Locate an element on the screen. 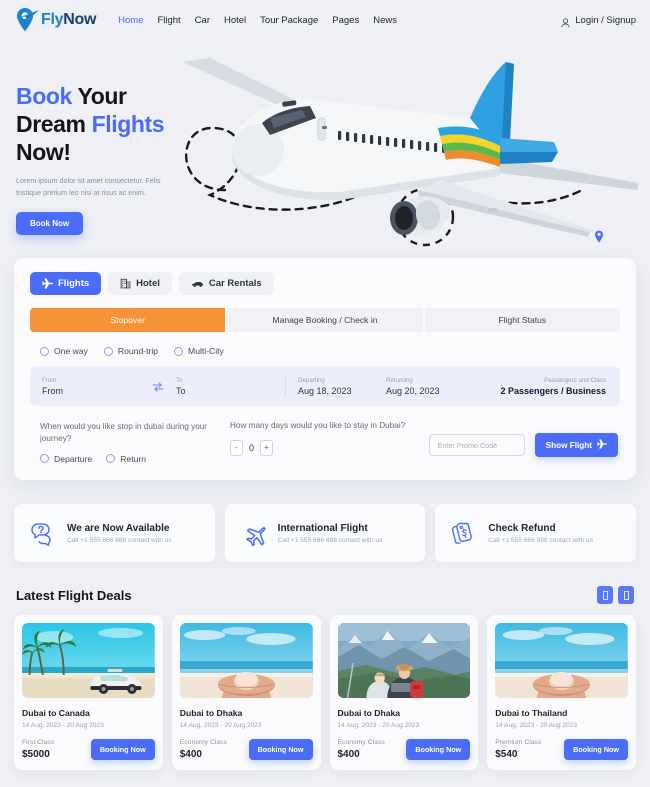 This screenshot has width=650, height=787. nav-item-pages: Pages is located at coordinates (345, 20).